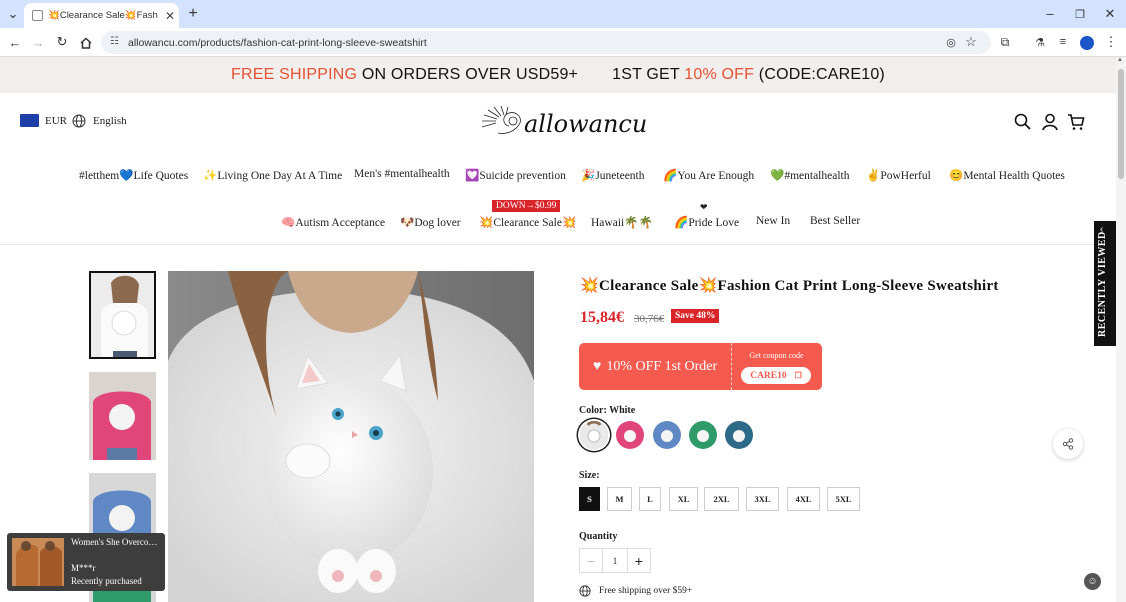 This screenshot has height=602, width=1126. What do you see at coordinates (114, 41) in the screenshot?
I see `site-info-icon: ☷` at bounding box center [114, 41].